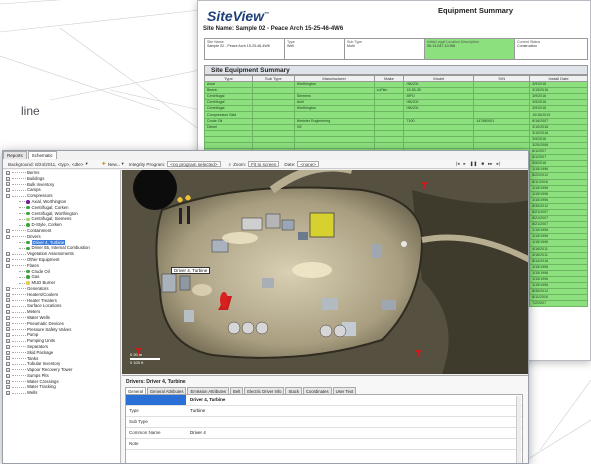  What do you see at coordinates (482, 164) in the screenshot?
I see `stop-icon: ■` at bounding box center [482, 164].